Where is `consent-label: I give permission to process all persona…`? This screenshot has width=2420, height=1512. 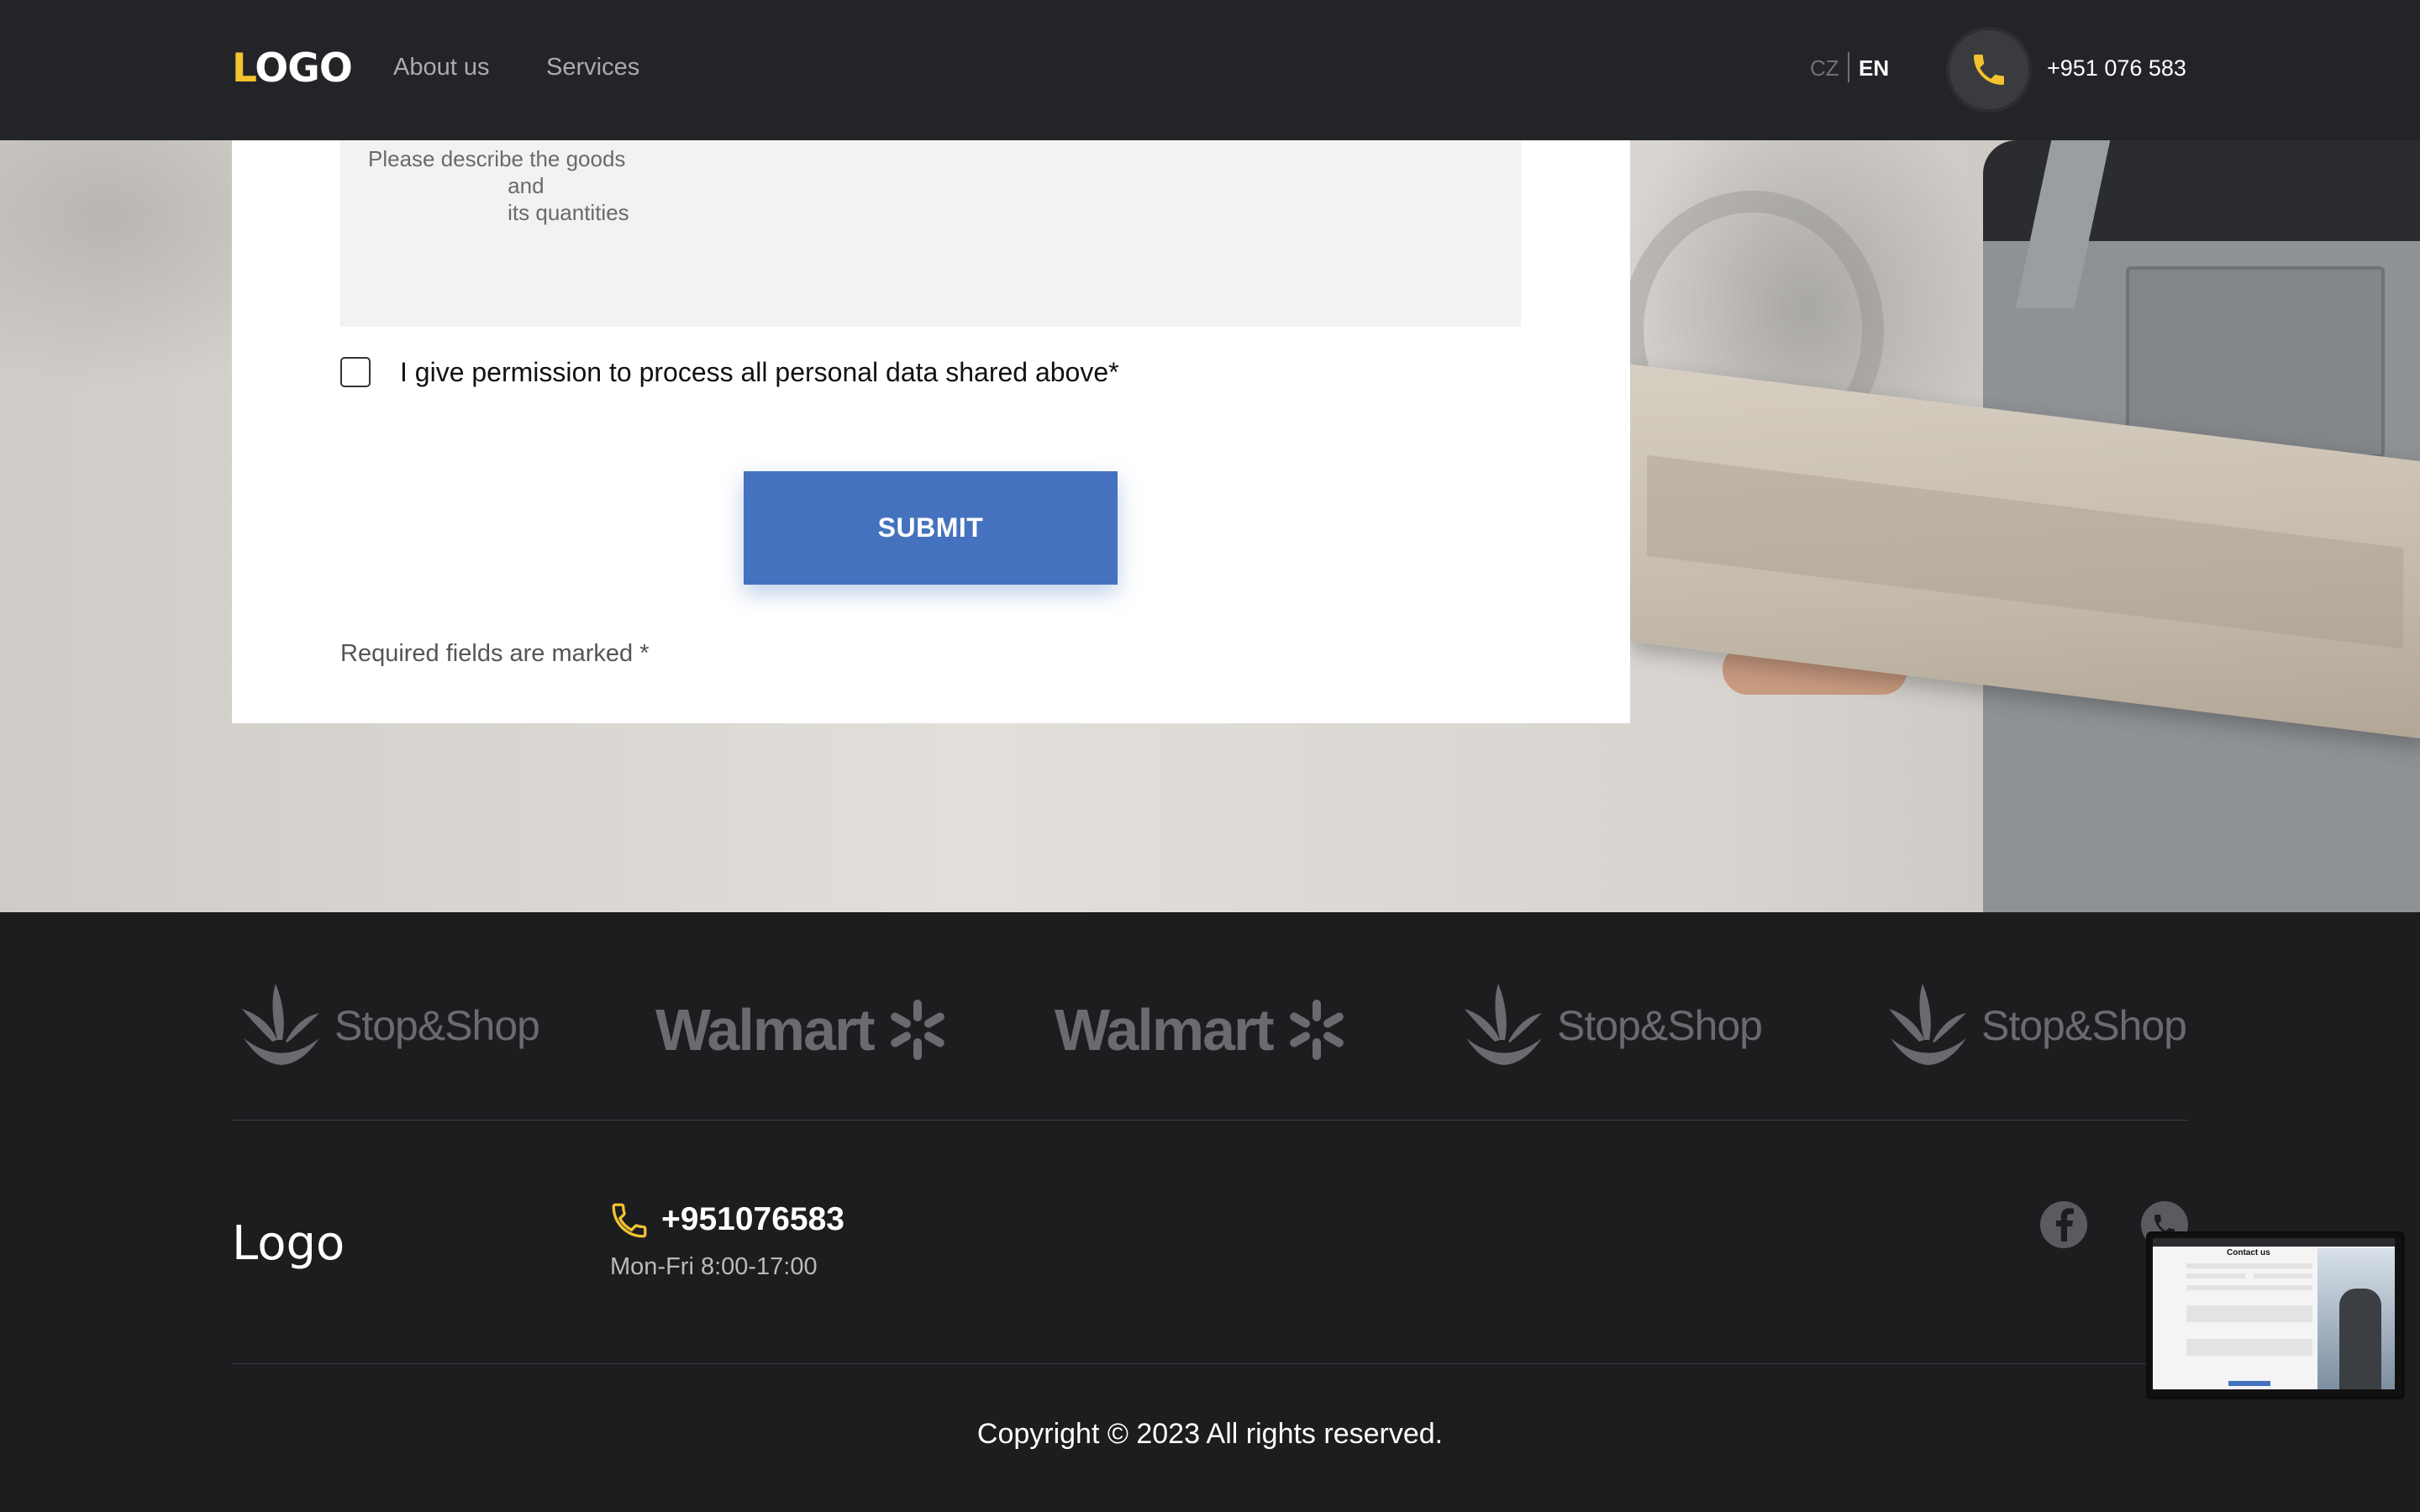 consent-label: I give permission to process all persona… is located at coordinates (759, 372).